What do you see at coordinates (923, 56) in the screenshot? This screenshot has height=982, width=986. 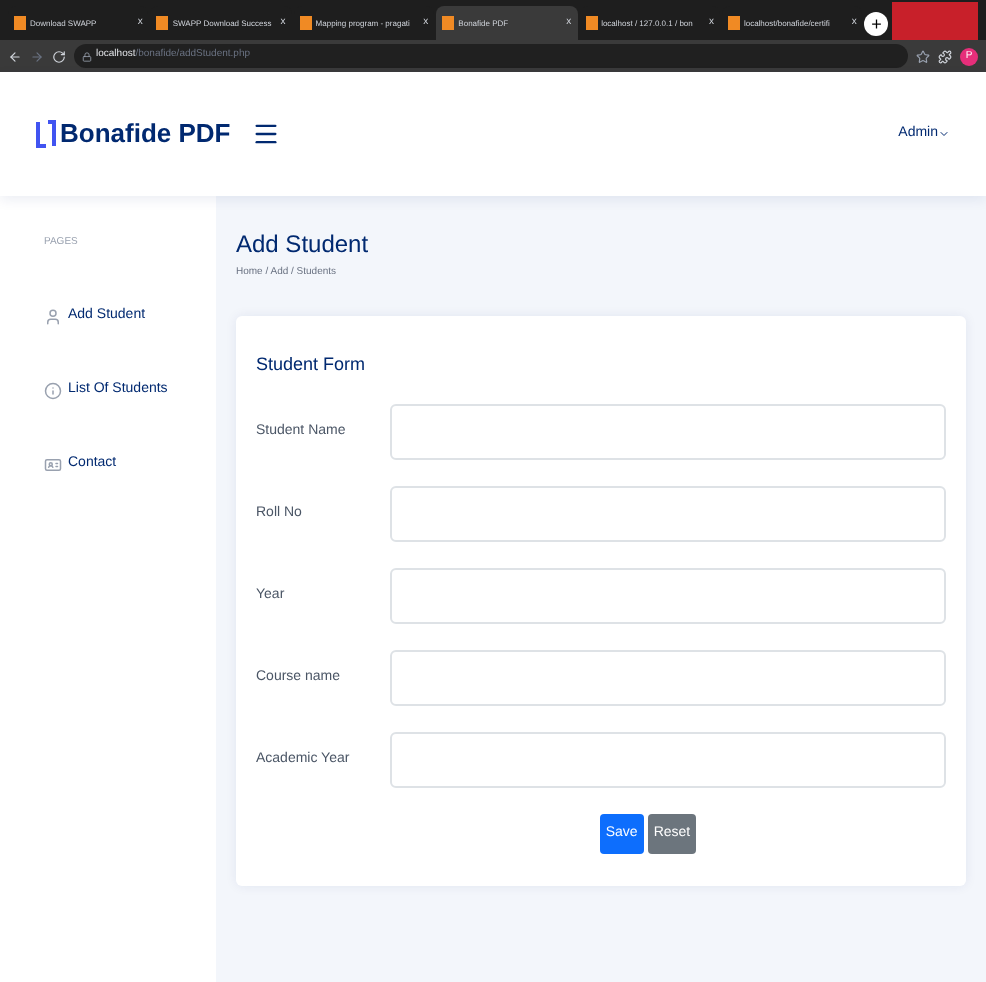 I see `star-icon` at bounding box center [923, 56].